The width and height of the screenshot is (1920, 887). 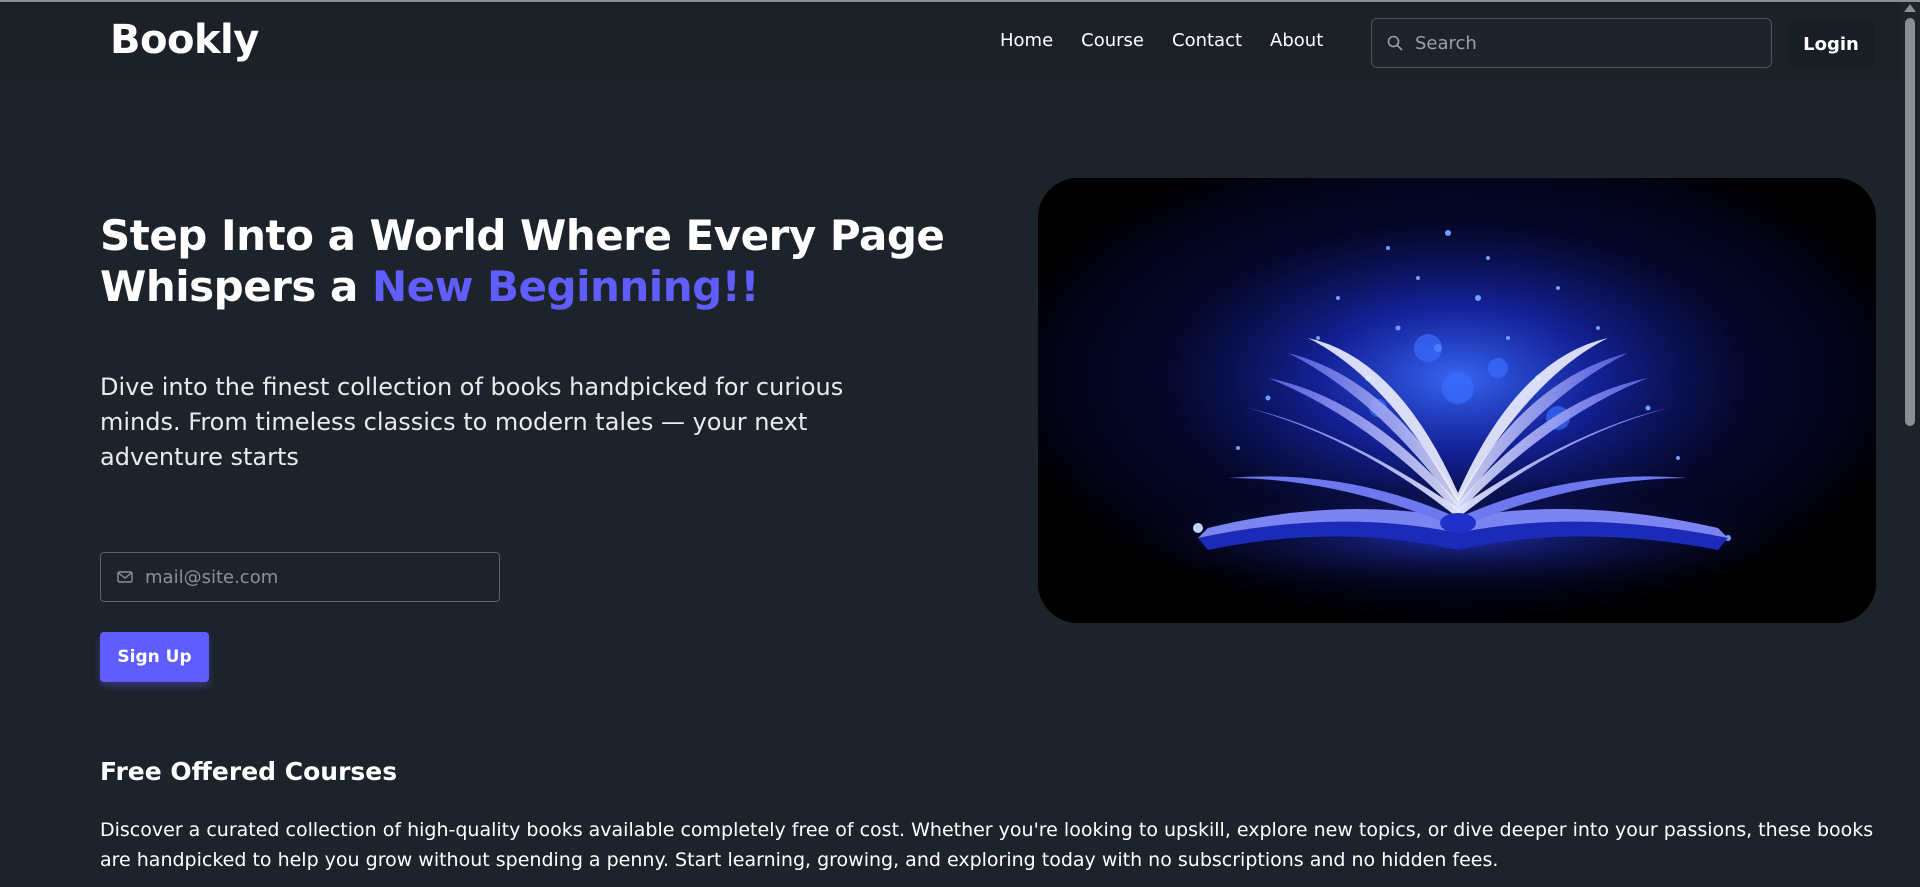 What do you see at coordinates (1910, 8) in the screenshot?
I see `scroll-up-arrow-icon` at bounding box center [1910, 8].